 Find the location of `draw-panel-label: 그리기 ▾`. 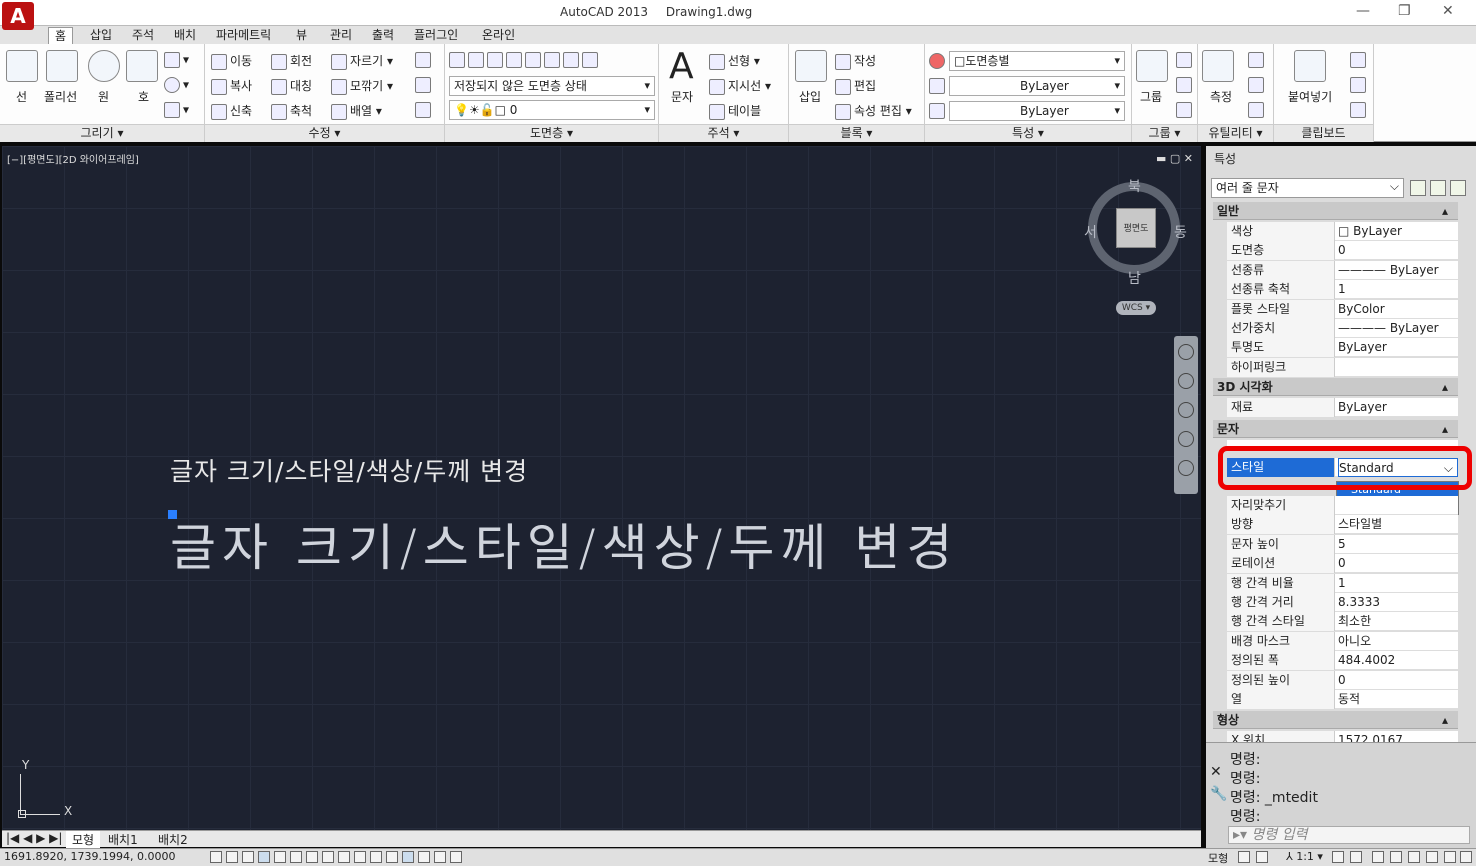

draw-panel-label: 그리기 ▾ is located at coordinates (102, 133).